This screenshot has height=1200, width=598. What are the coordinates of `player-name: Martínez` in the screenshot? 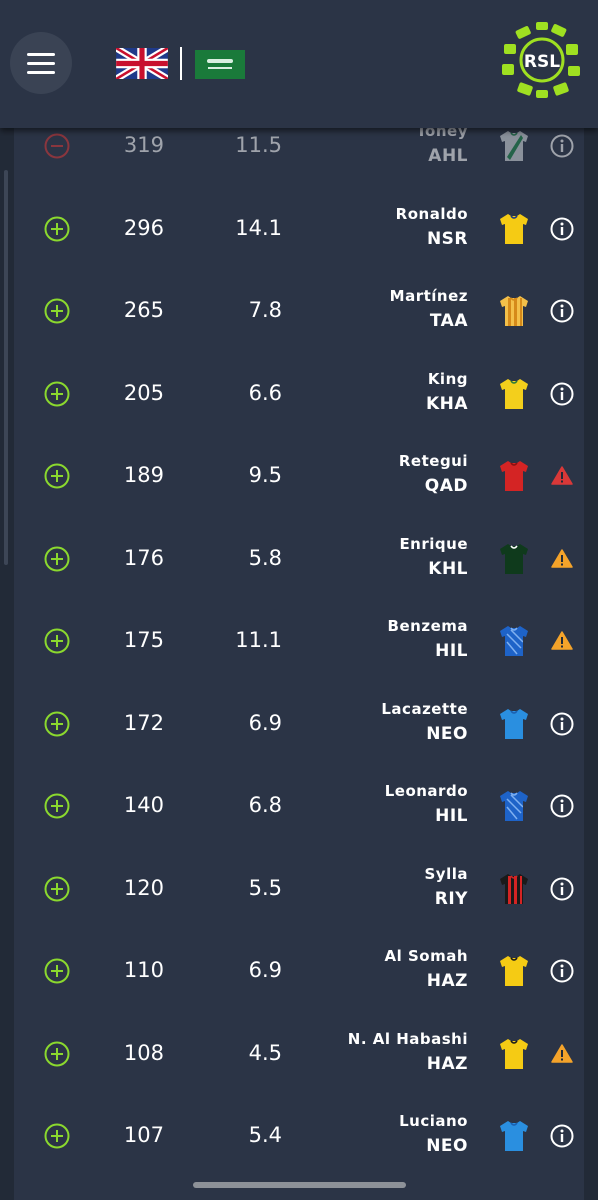 It's located at (428, 296).